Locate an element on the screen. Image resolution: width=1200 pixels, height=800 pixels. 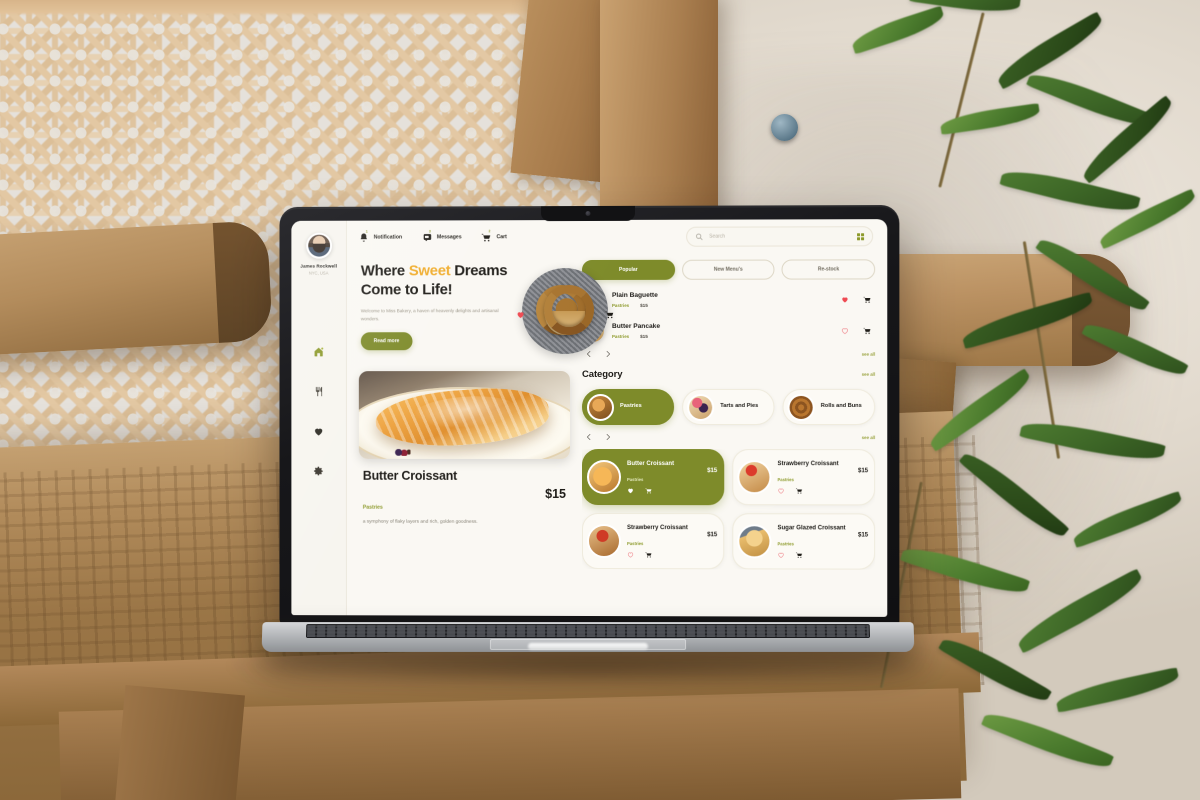
product-card-body: Butter Croissant $15 Pastries is located at coordinates (672, 477).